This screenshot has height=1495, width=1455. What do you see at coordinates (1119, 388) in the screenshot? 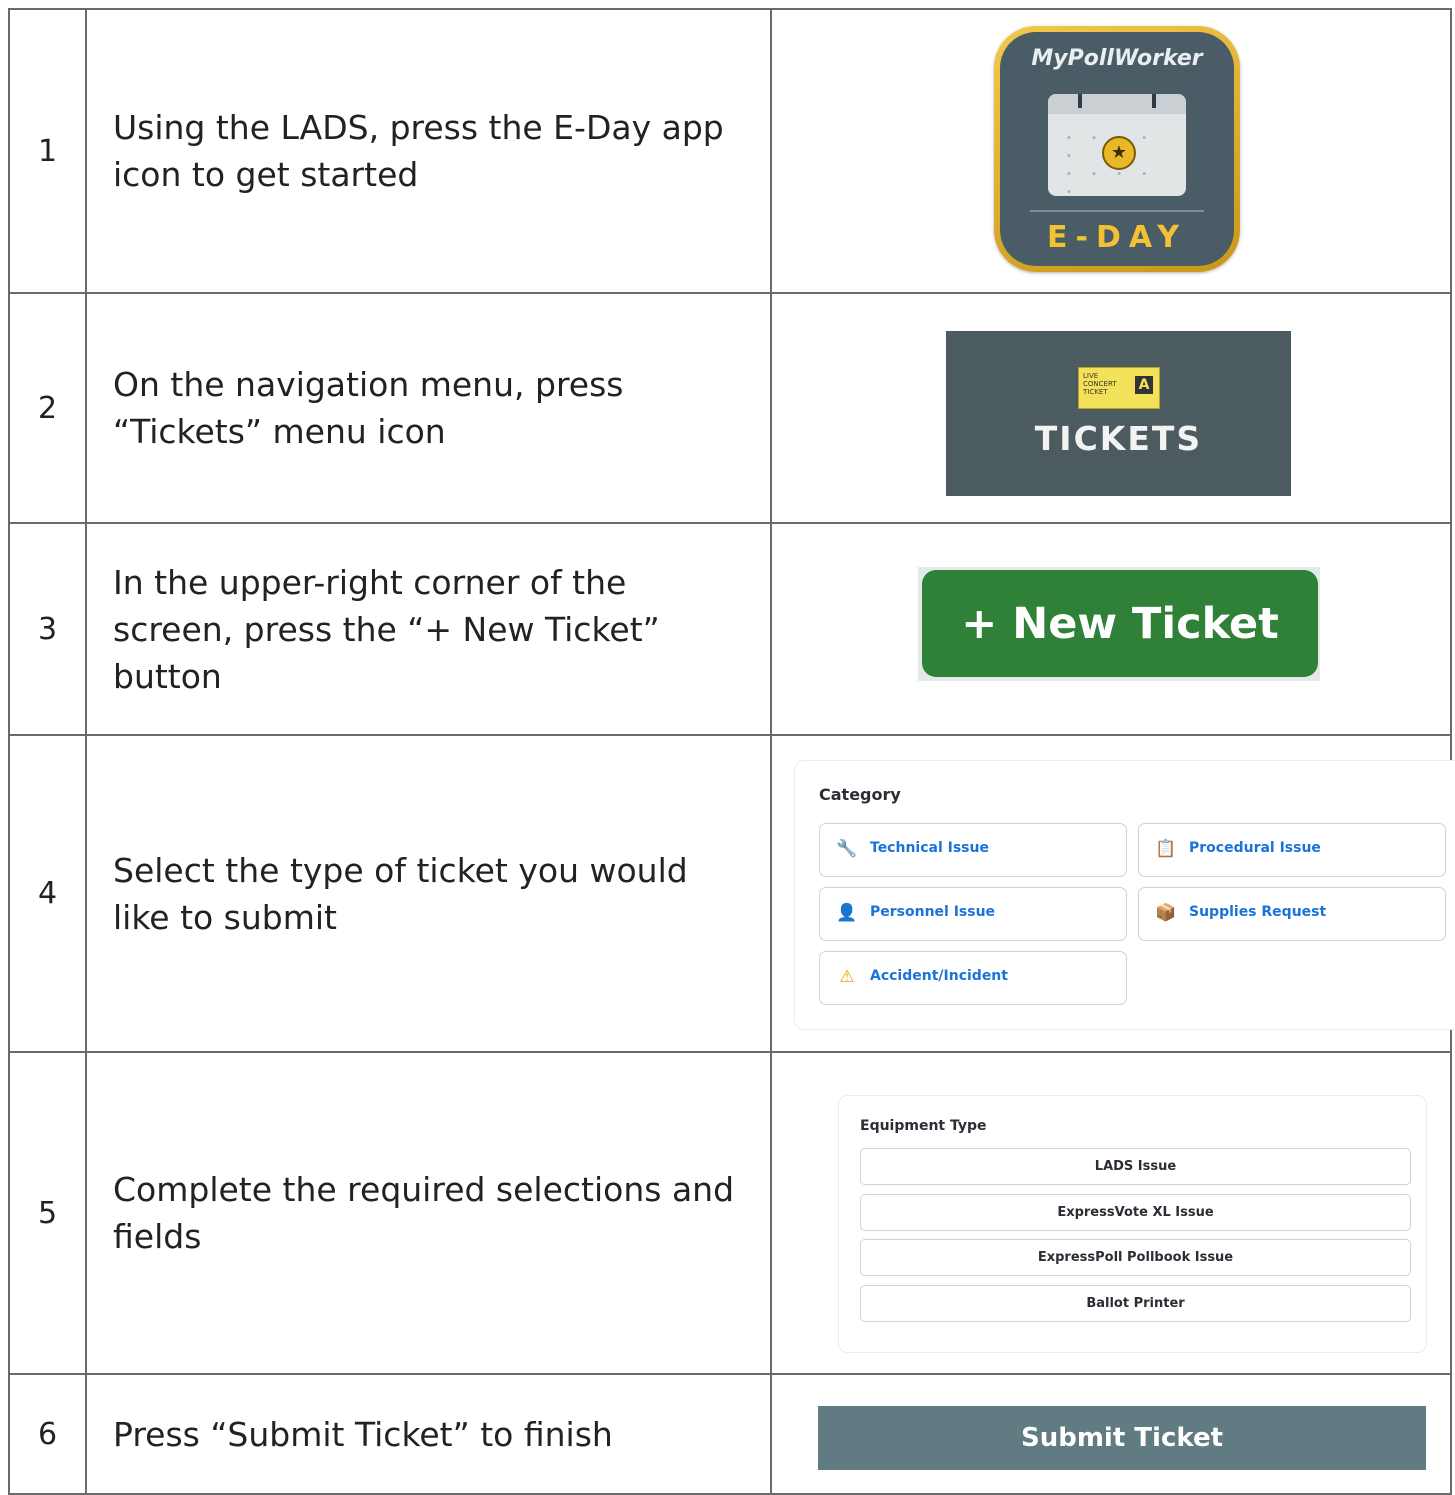
I see `ticket-icon: LIVE CONCERT TICKET A` at bounding box center [1119, 388].